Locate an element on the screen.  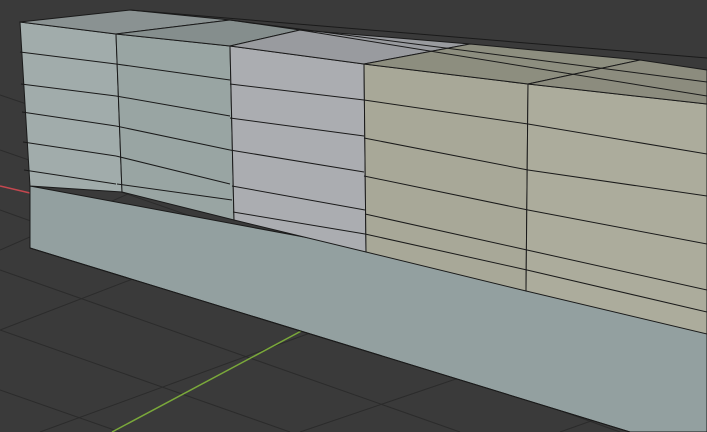
block-1-front-face is located at coordinates (71, 107).